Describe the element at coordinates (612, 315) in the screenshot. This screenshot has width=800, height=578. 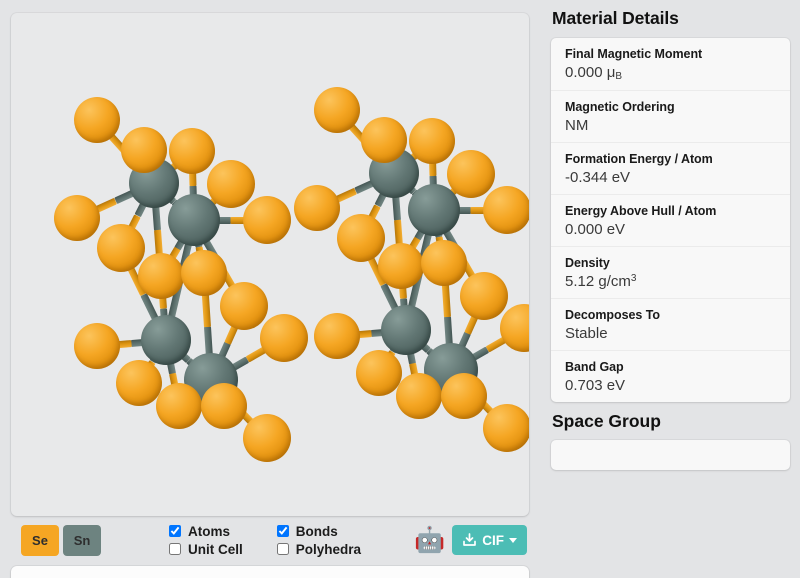
I see `detail-label: Decomposes To` at that location.